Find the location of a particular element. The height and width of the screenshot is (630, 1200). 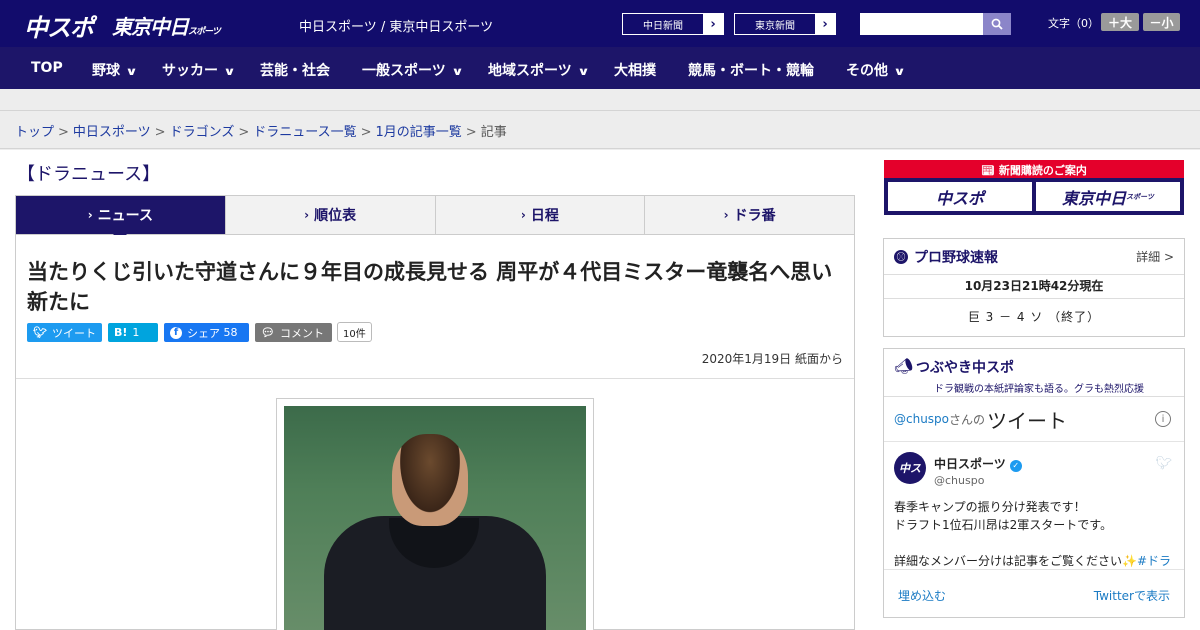

twitter-timeline-header: @chuspo さんの ツイート i is located at coordinates (1034, 419).